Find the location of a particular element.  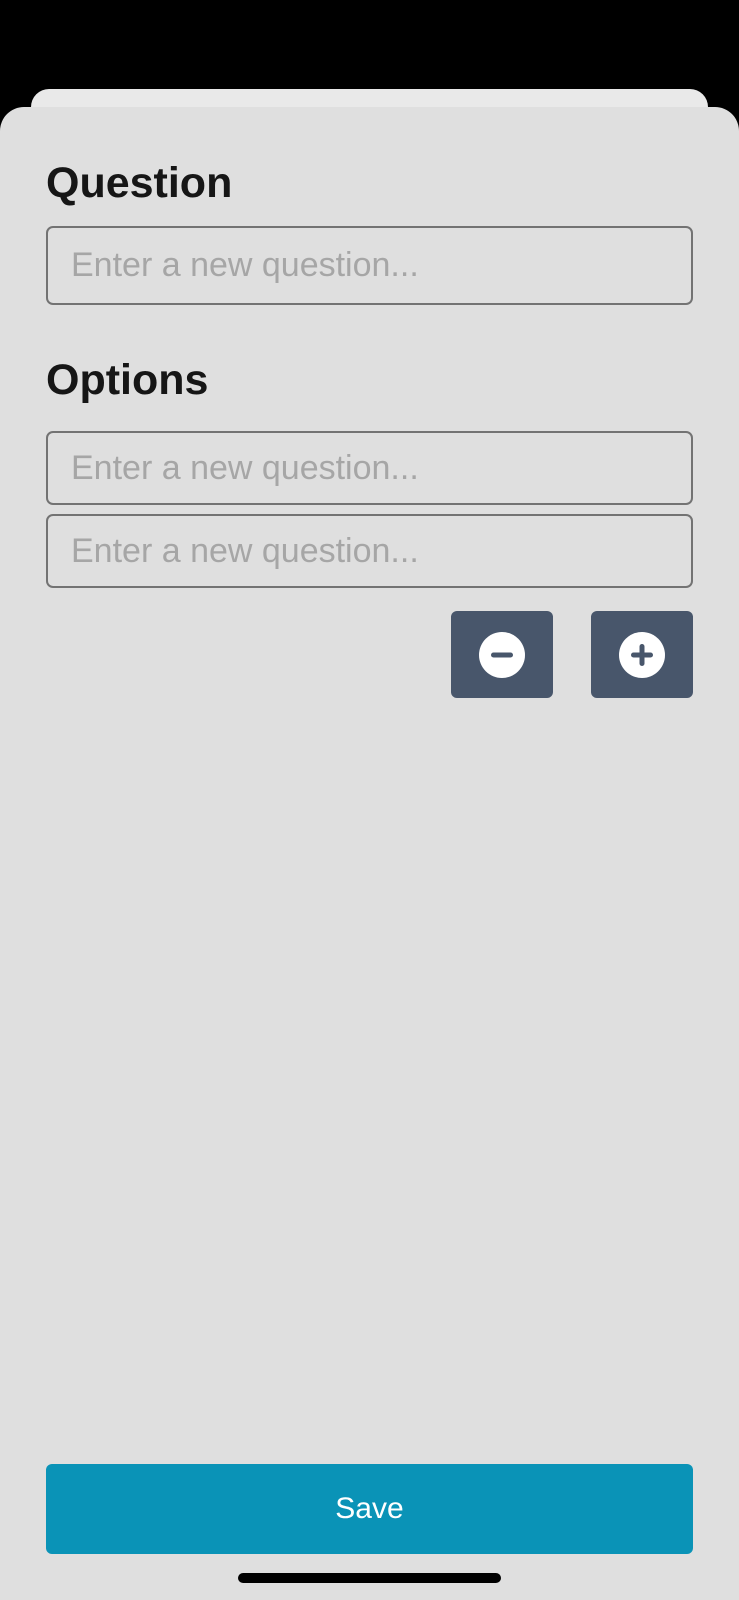

question-heading: Question is located at coordinates (139, 183).